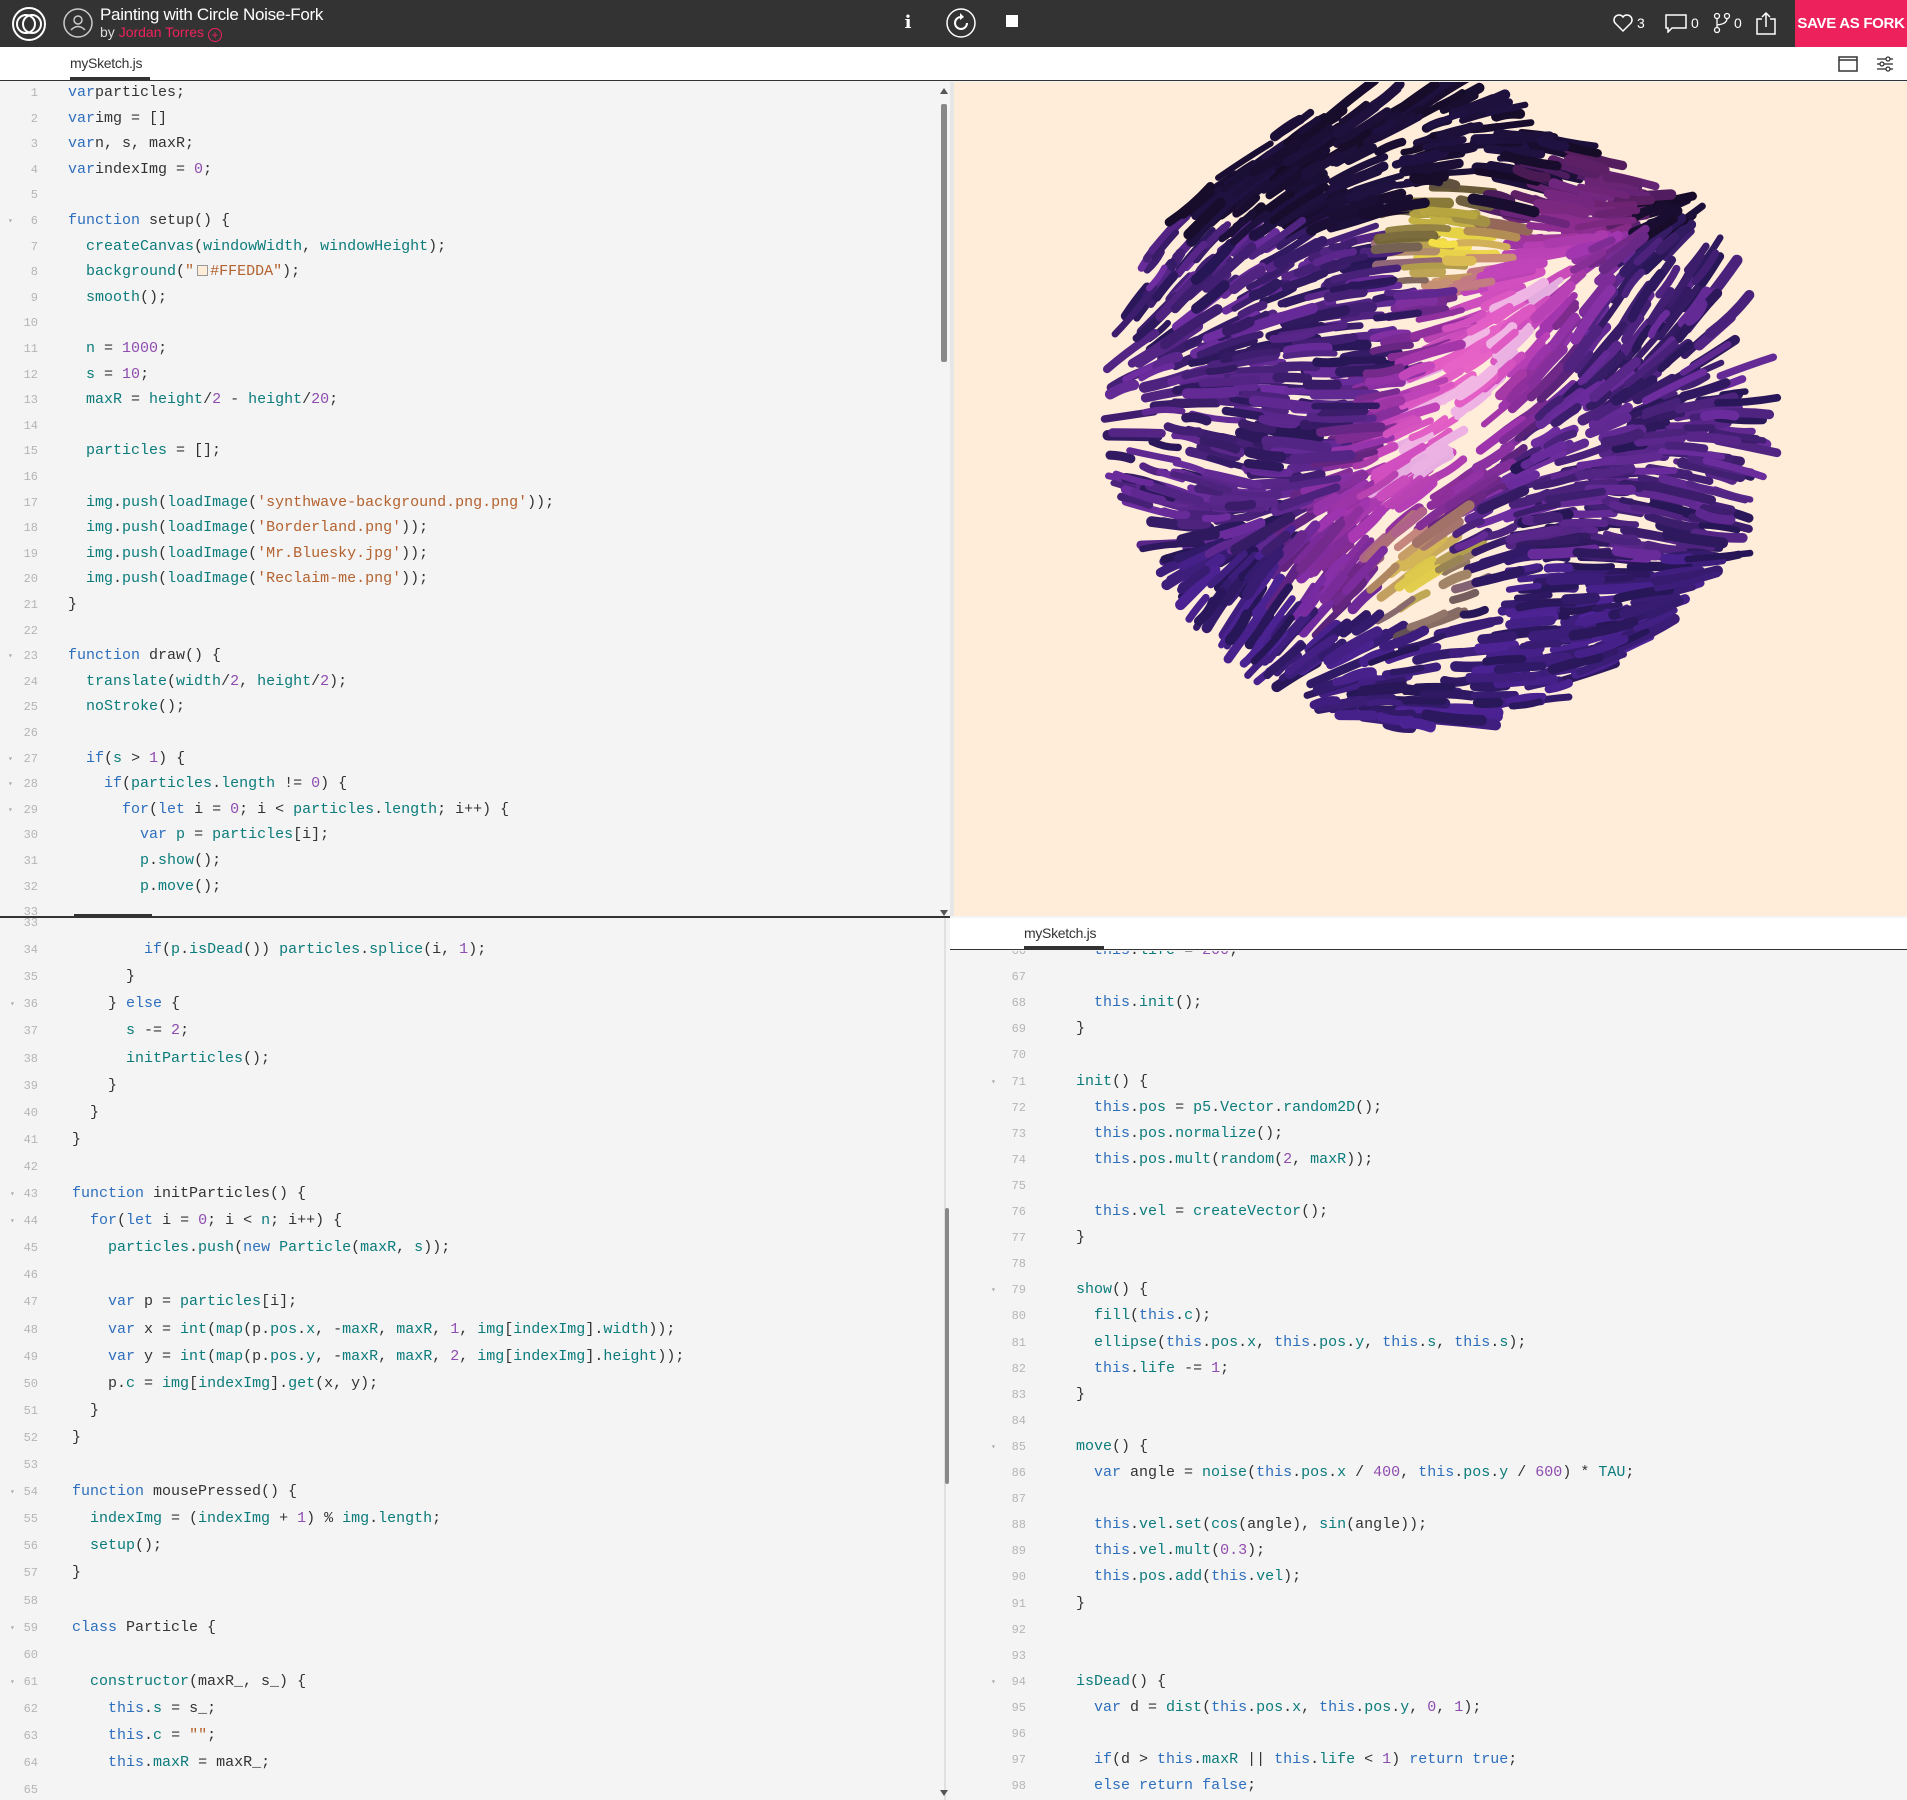  Describe the element at coordinates (1428, 1083) in the screenshot. I see `code-line: 71 ▾ init() {` at that location.